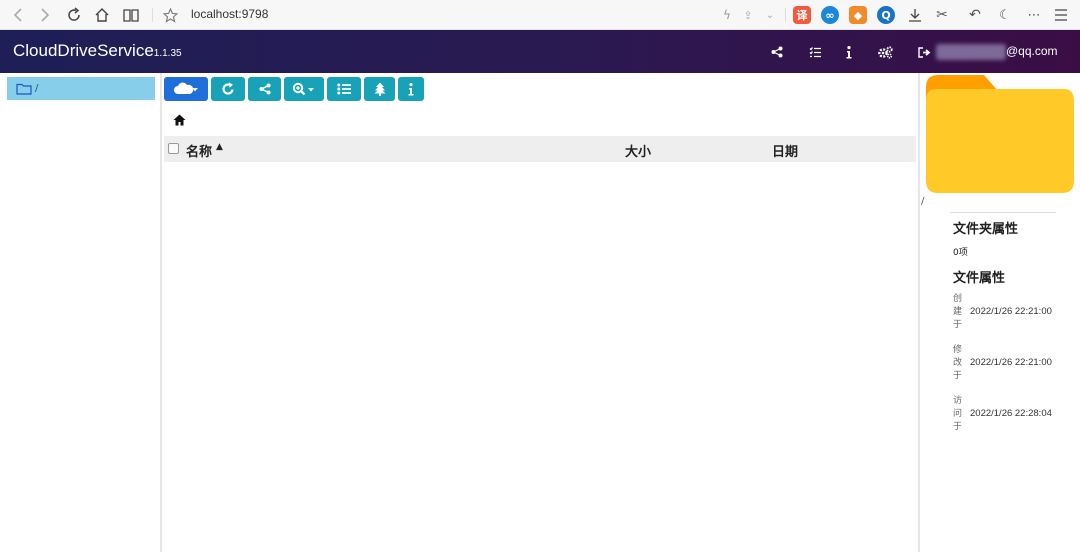 The height and width of the screenshot is (552, 1080). I want to click on created-value: 2022/1/26 22:21:00, so click(1011, 311).